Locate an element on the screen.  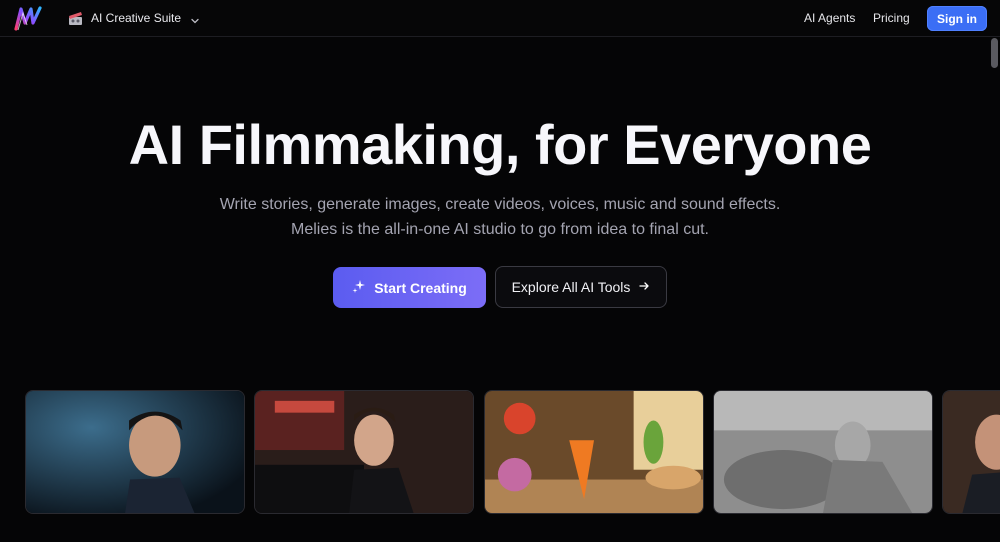
nav-link-pricing: Pricing is located at coordinates (891, 18).